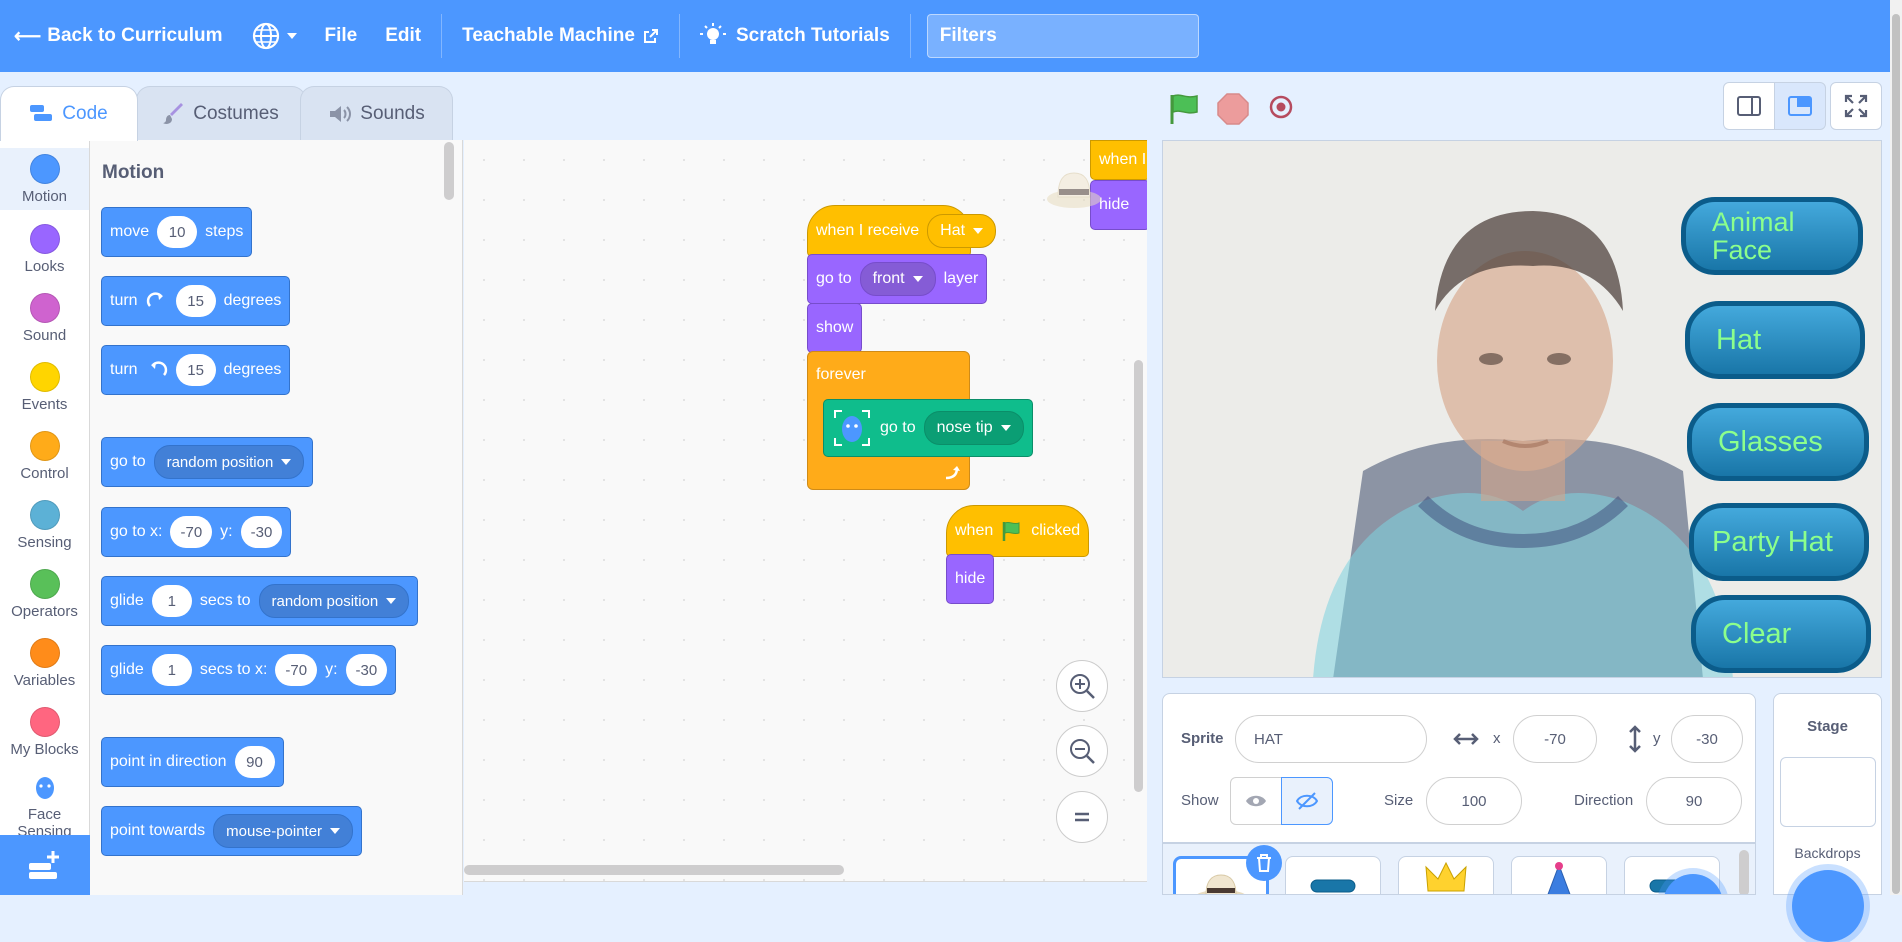 The height and width of the screenshot is (942, 1902). What do you see at coordinates (835, 328) in the screenshot?
I see `block-show: show` at bounding box center [835, 328].